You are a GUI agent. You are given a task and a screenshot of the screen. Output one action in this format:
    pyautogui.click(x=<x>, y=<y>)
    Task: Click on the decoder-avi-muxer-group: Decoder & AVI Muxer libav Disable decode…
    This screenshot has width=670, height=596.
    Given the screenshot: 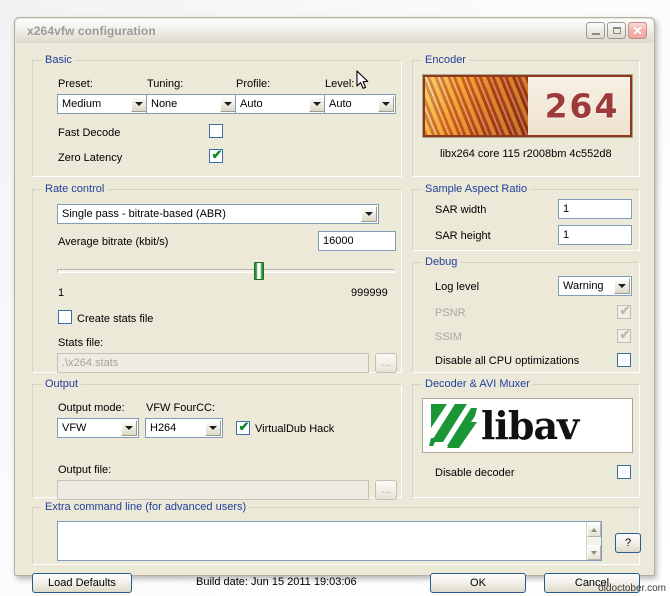 What is the action you would take?
    pyautogui.click(x=526, y=438)
    